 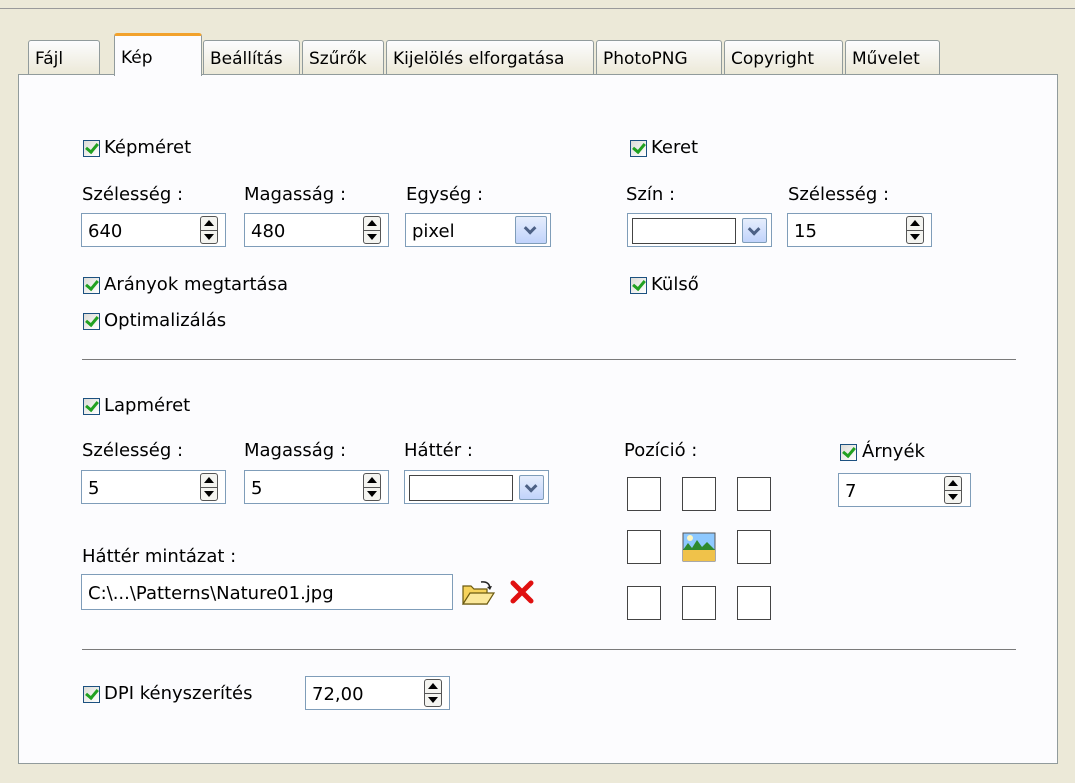 I want to click on border-width-label: Szélesség :, so click(x=839, y=194).